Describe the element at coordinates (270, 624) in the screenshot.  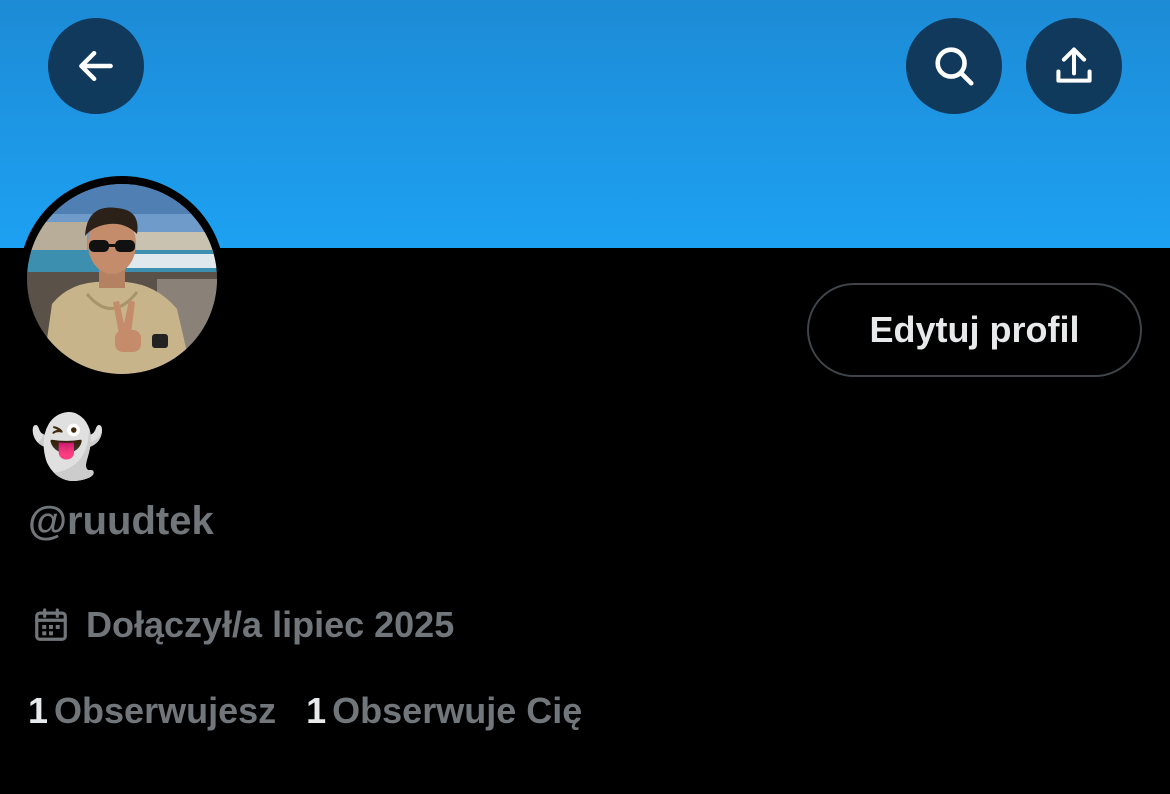
I see `join-date-text: Dołączył/a lipiec 2025` at that location.